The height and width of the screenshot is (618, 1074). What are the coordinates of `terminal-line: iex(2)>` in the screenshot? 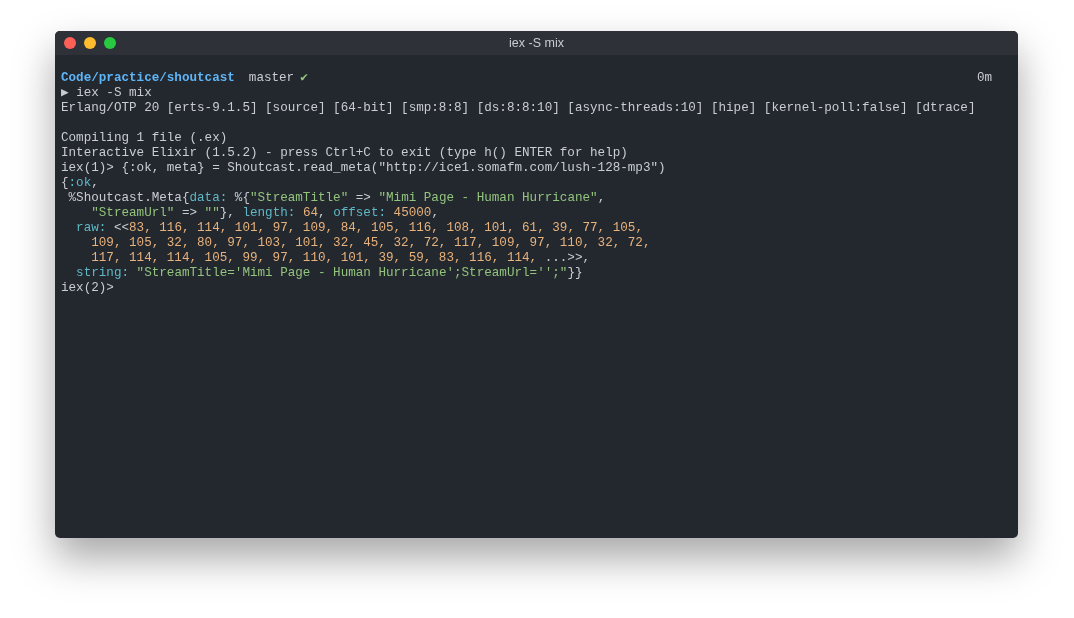 It's located at (87, 288).